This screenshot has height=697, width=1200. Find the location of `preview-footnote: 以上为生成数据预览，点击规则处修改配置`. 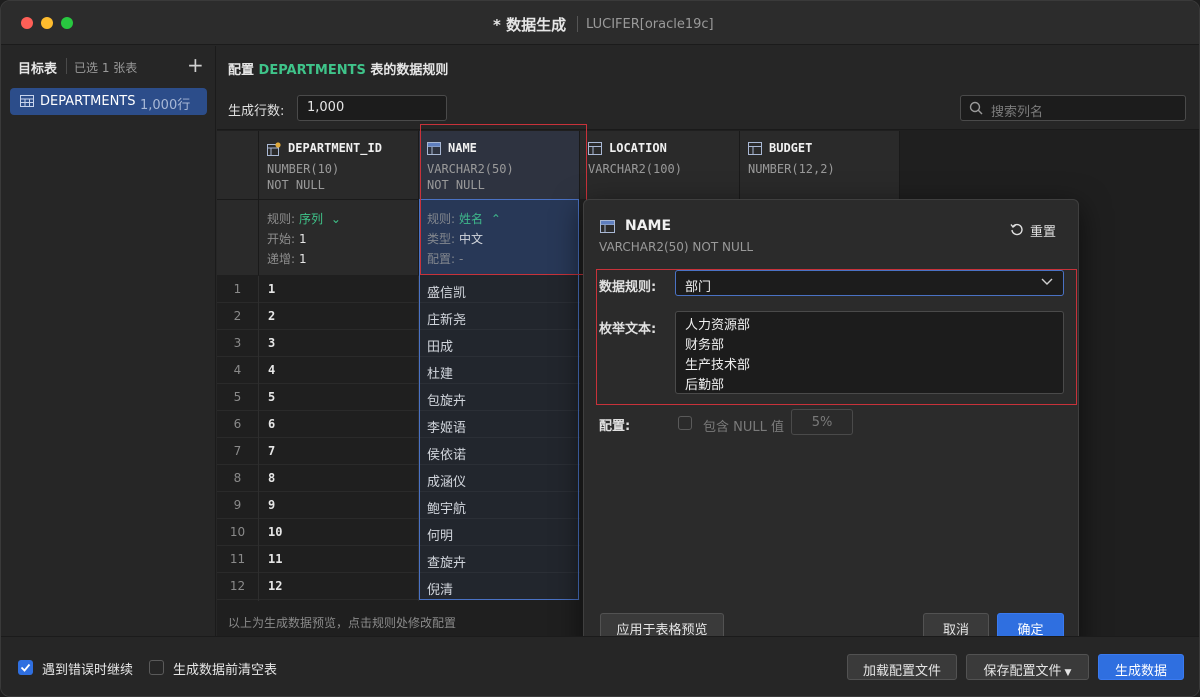

preview-footnote: 以上为生成数据预览，点击规则处修改配置 is located at coordinates (342, 623).